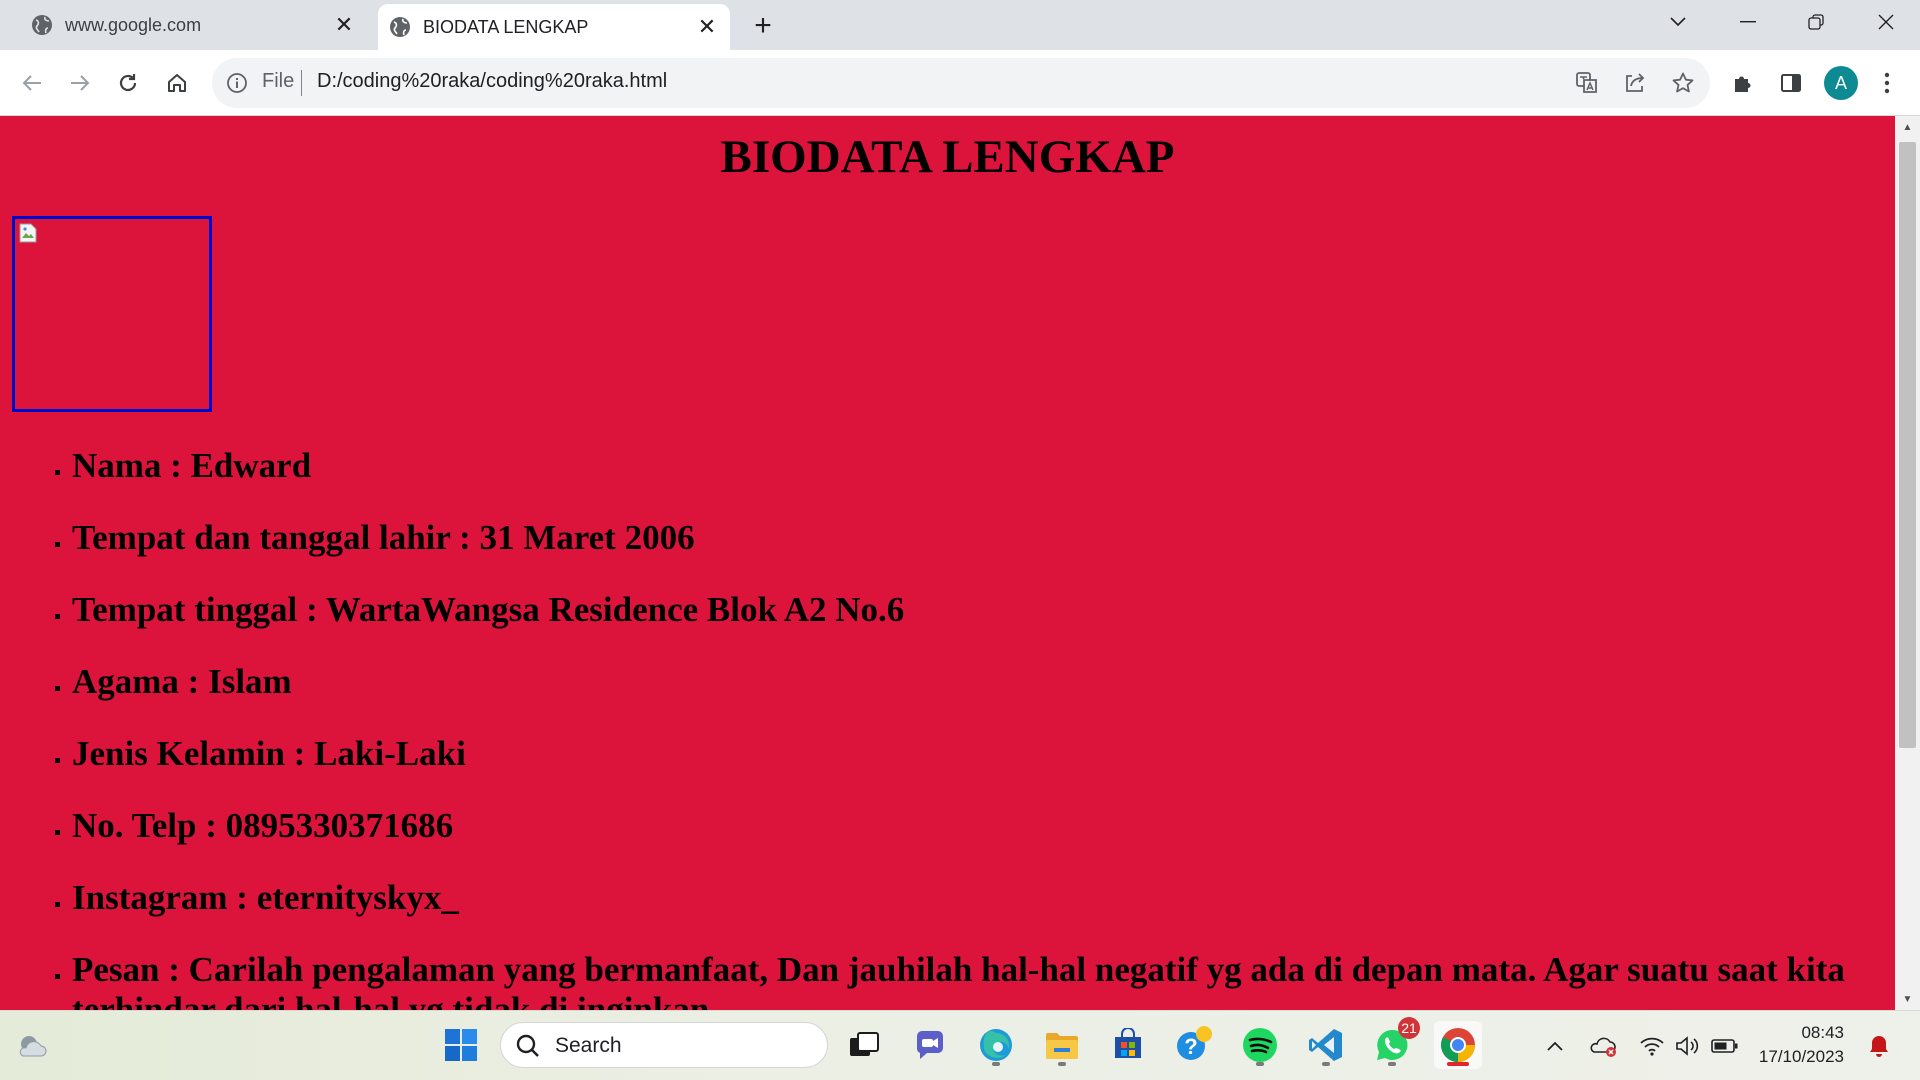 Image resolution: width=1920 pixels, height=1080 pixels. I want to click on tab-search-chevron-icon, so click(1678, 22).